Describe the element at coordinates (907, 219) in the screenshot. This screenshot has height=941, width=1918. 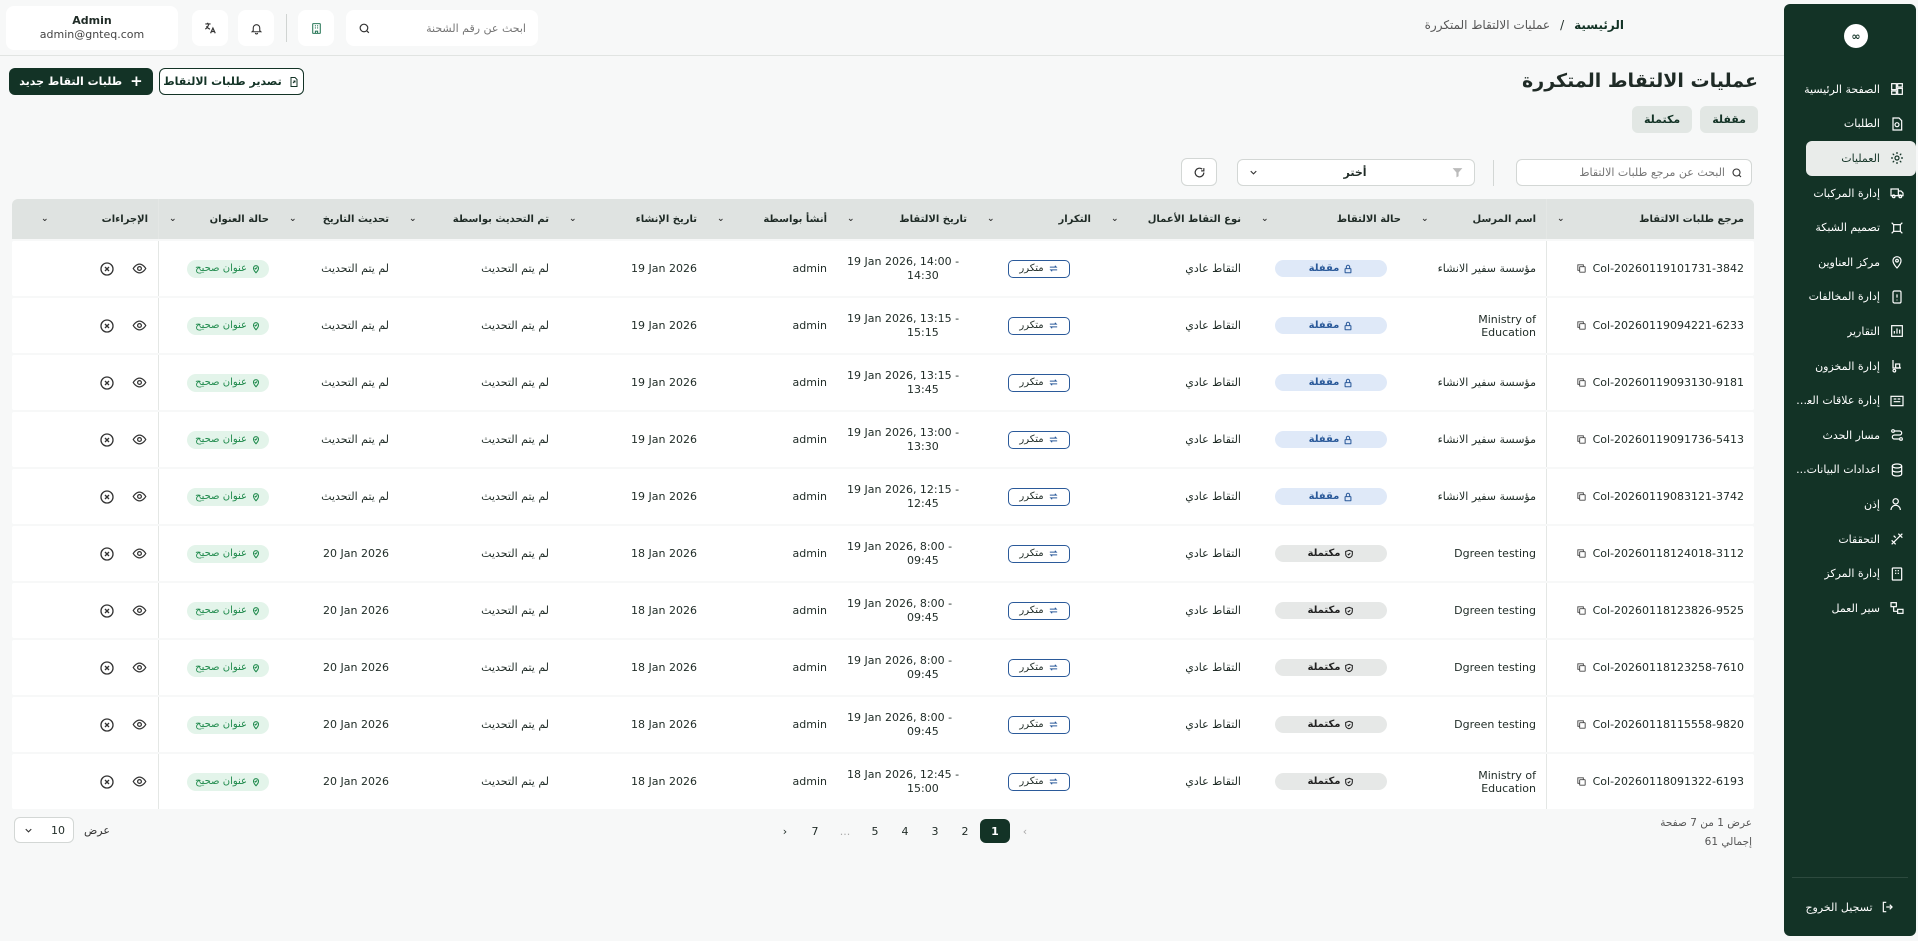
I see `header-col-pickup-date: تاريخ الالتقاط ⌄` at that location.